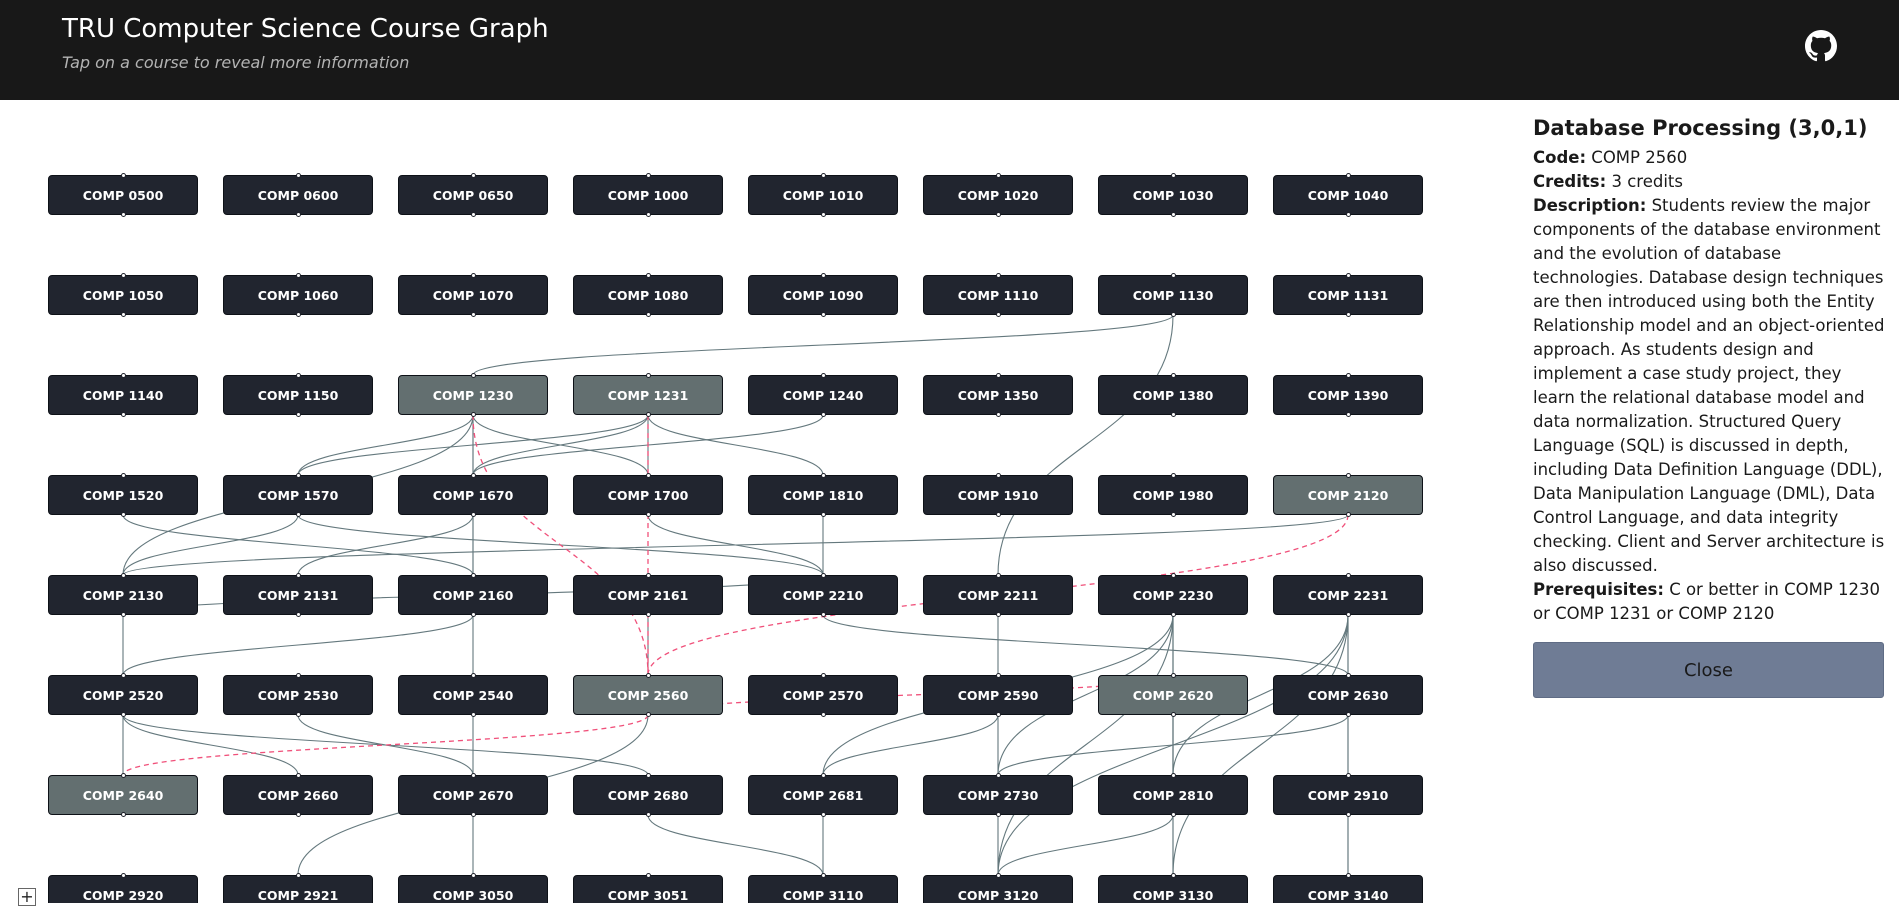 The width and height of the screenshot is (1899, 906). Describe the element at coordinates (123, 795) in the screenshot. I see `course-node-comp-2640: COMP 2640` at that location.